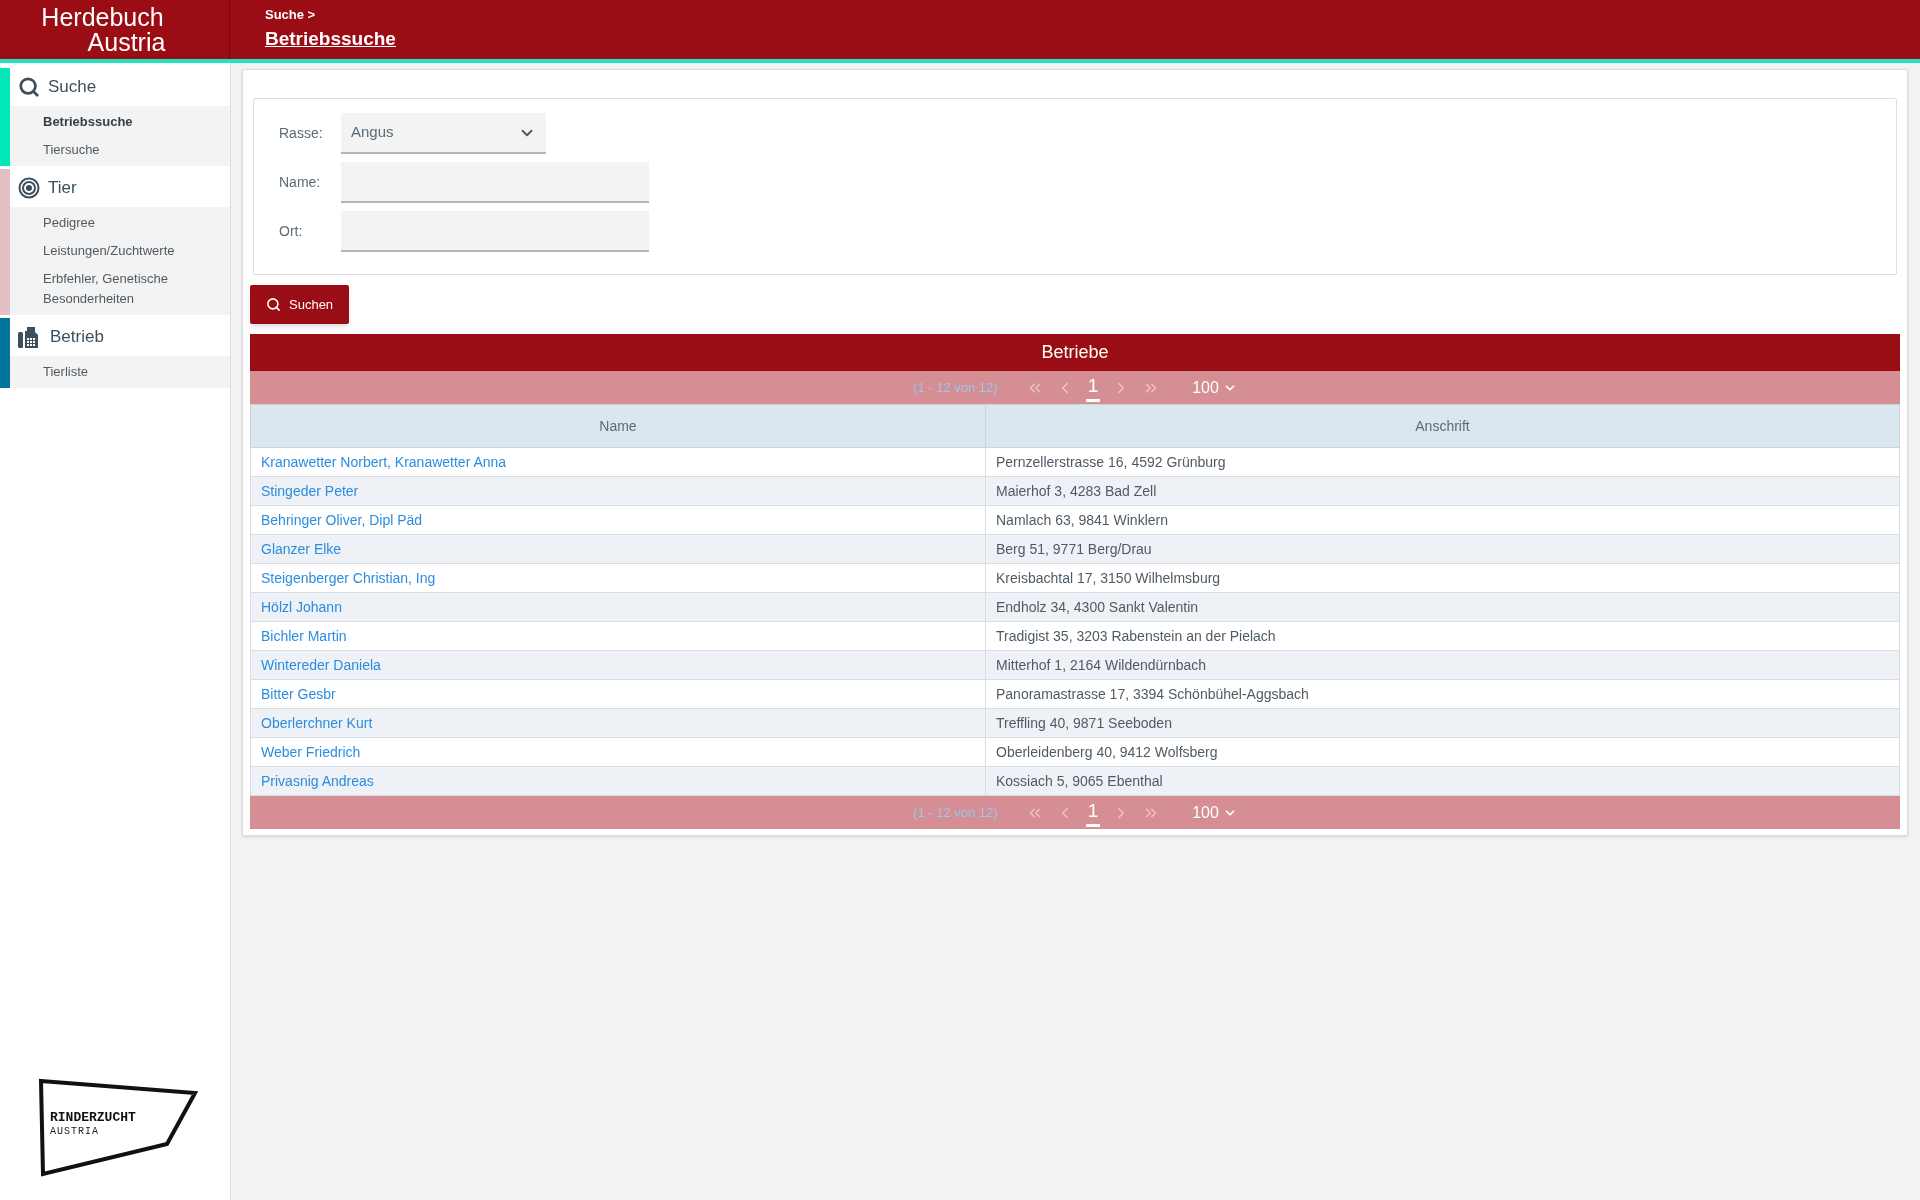 Image resolution: width=1920 pixels, height=1200 pixels. Describe the element at coordinates (1442, 491) in the screenshot. I see `table-cell: Maierhof 3, 4283 Bad Zell` at that location.